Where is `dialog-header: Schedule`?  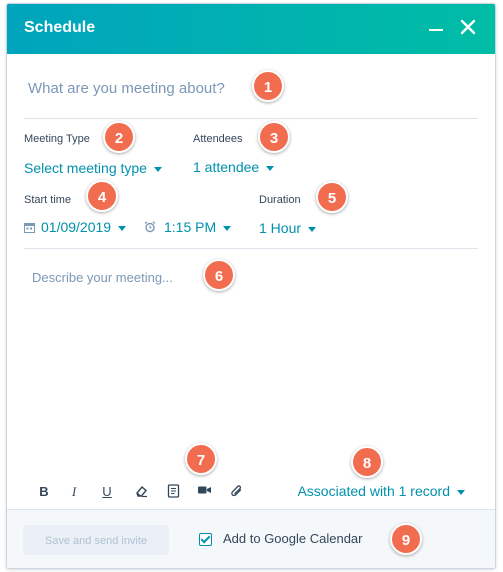 dialog-header: Schedule is located at coordinates (251, 29).